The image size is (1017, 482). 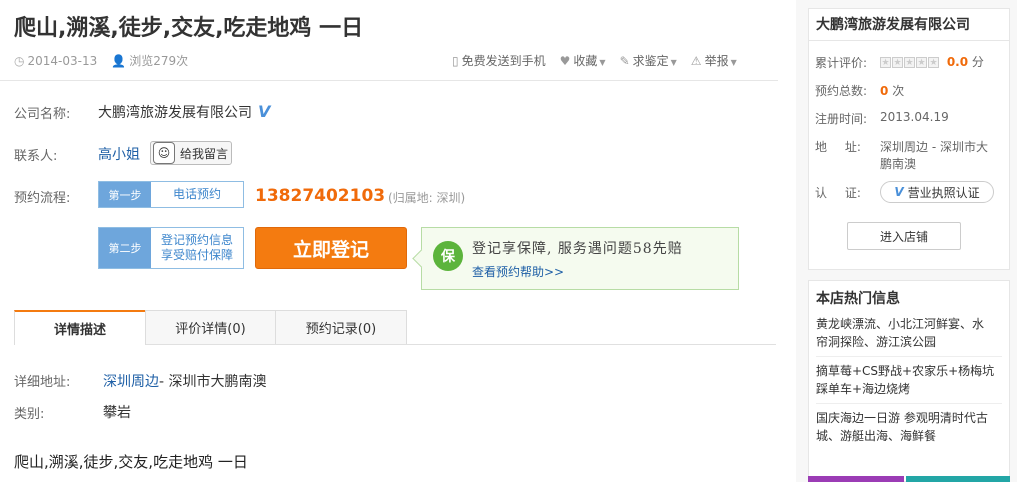 What do you see at coordinates (42, 114) in the screenshot?
I see `company-label: 公司名称:` at bounding box center [42, 114].